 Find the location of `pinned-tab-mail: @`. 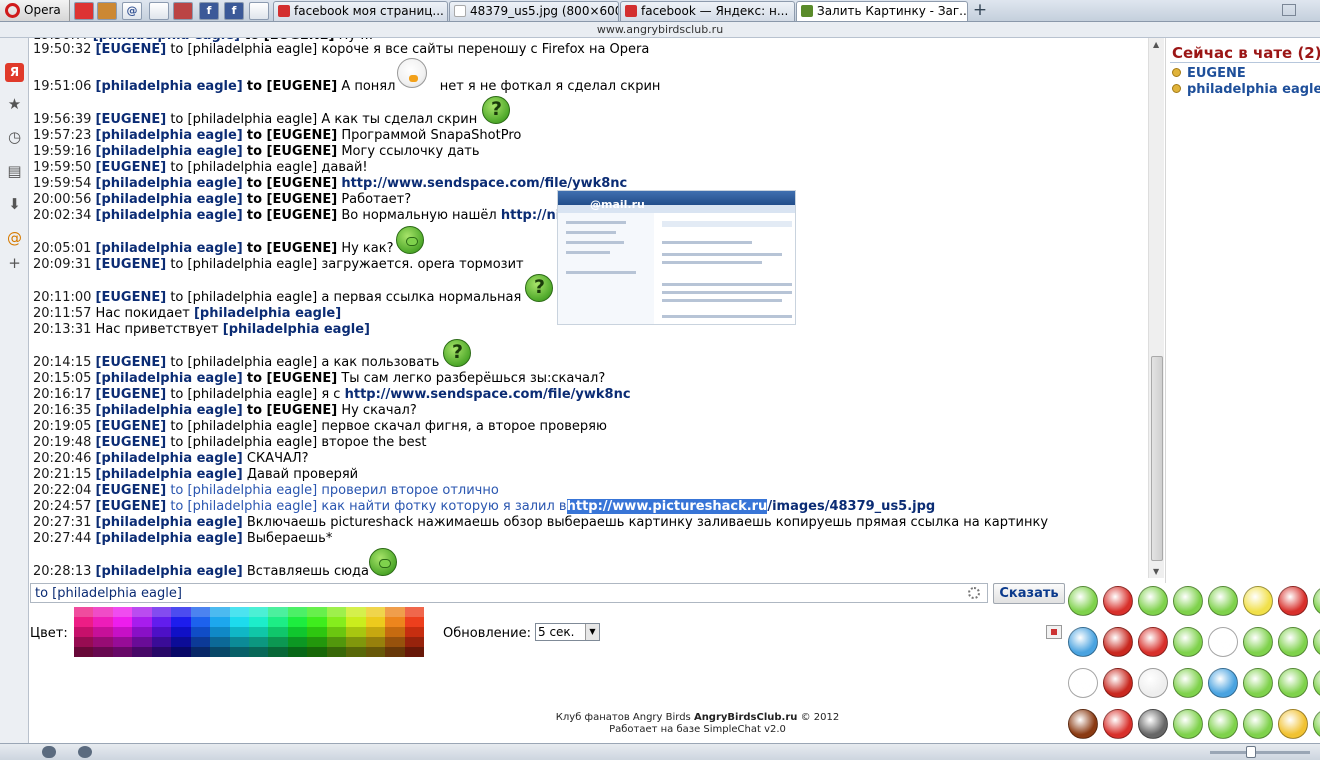

pinned-tab-mail: @ is located at coordinates (132, 11).